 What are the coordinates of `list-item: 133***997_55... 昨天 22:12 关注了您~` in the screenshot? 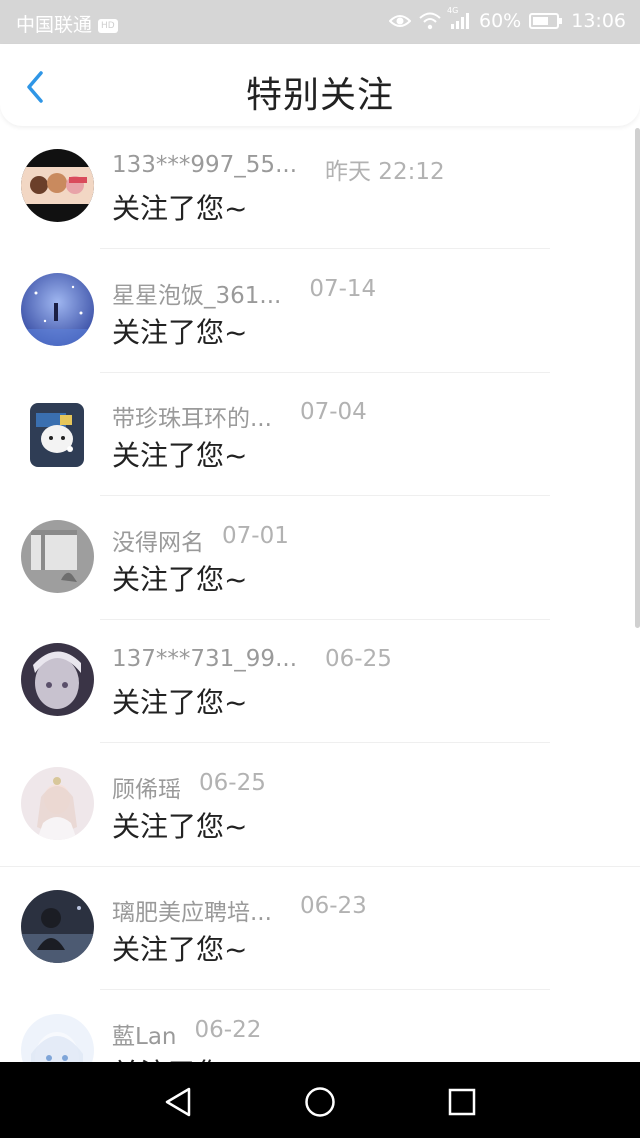 It's located at (320, 188).